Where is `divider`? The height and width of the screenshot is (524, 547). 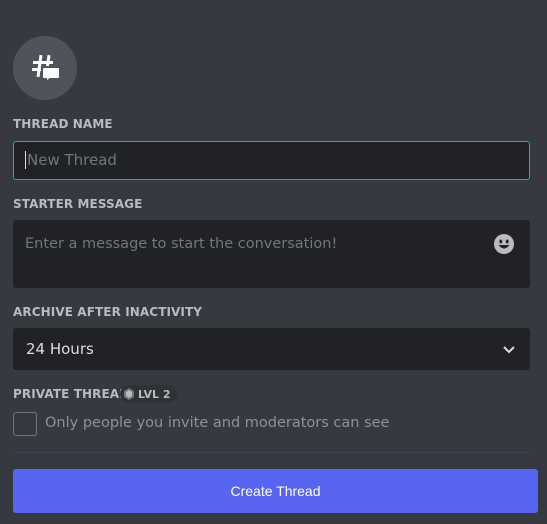
divider is located at coordinates (271, 452).